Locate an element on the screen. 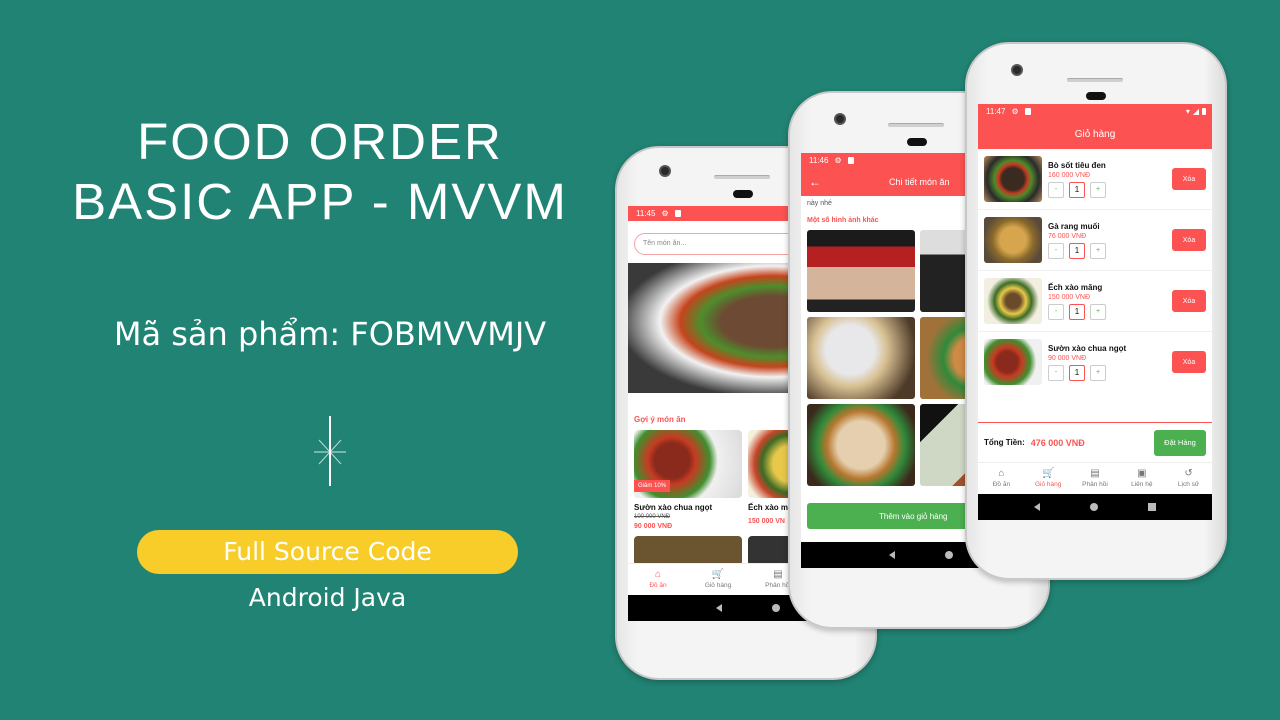  food-image is located at coordinates (688, 551).